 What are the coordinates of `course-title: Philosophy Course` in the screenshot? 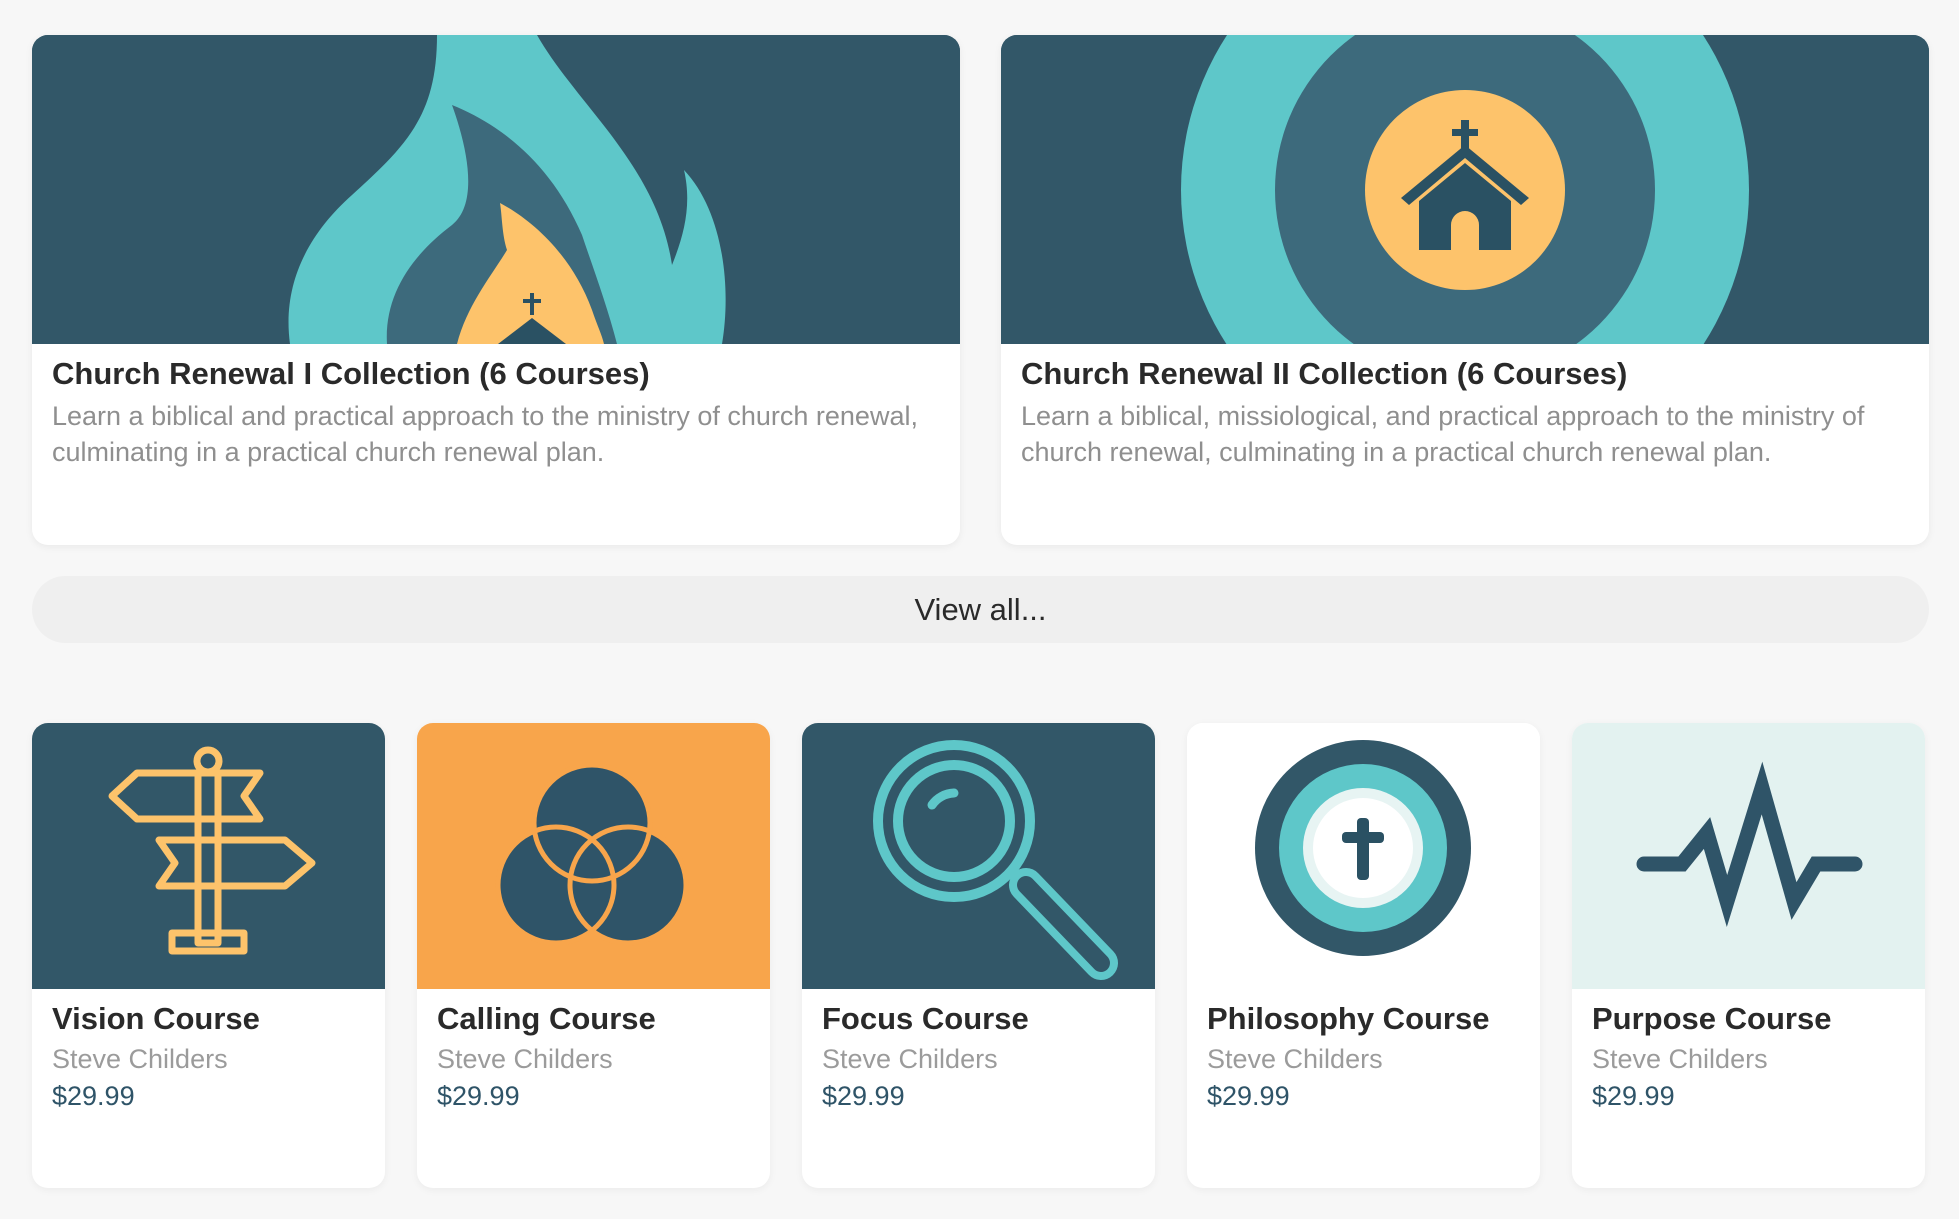 It's located at (1348, 1018).